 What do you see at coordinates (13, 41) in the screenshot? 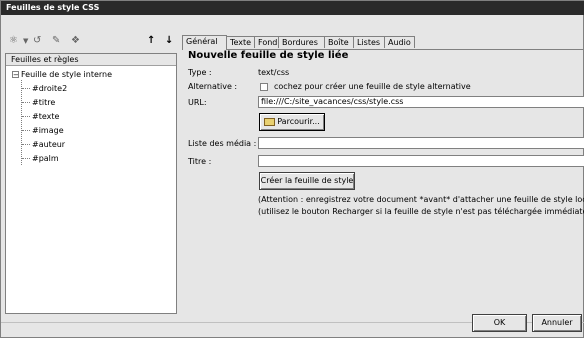
I see `add-sheet-icon: ⚛` at bounding box center [13, 41].